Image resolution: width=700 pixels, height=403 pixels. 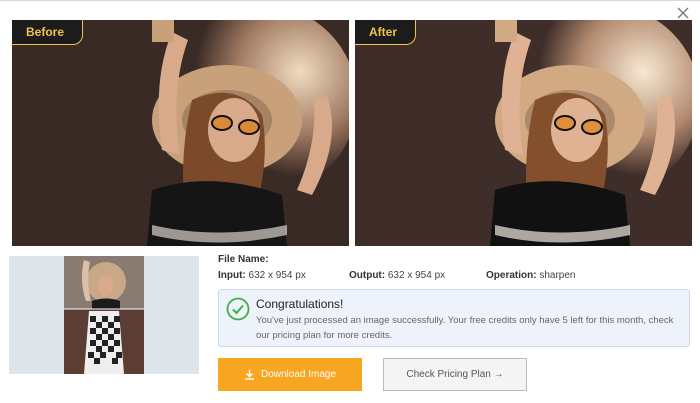 I want to click on download-label: Download Image, so click(x=298, y=374).